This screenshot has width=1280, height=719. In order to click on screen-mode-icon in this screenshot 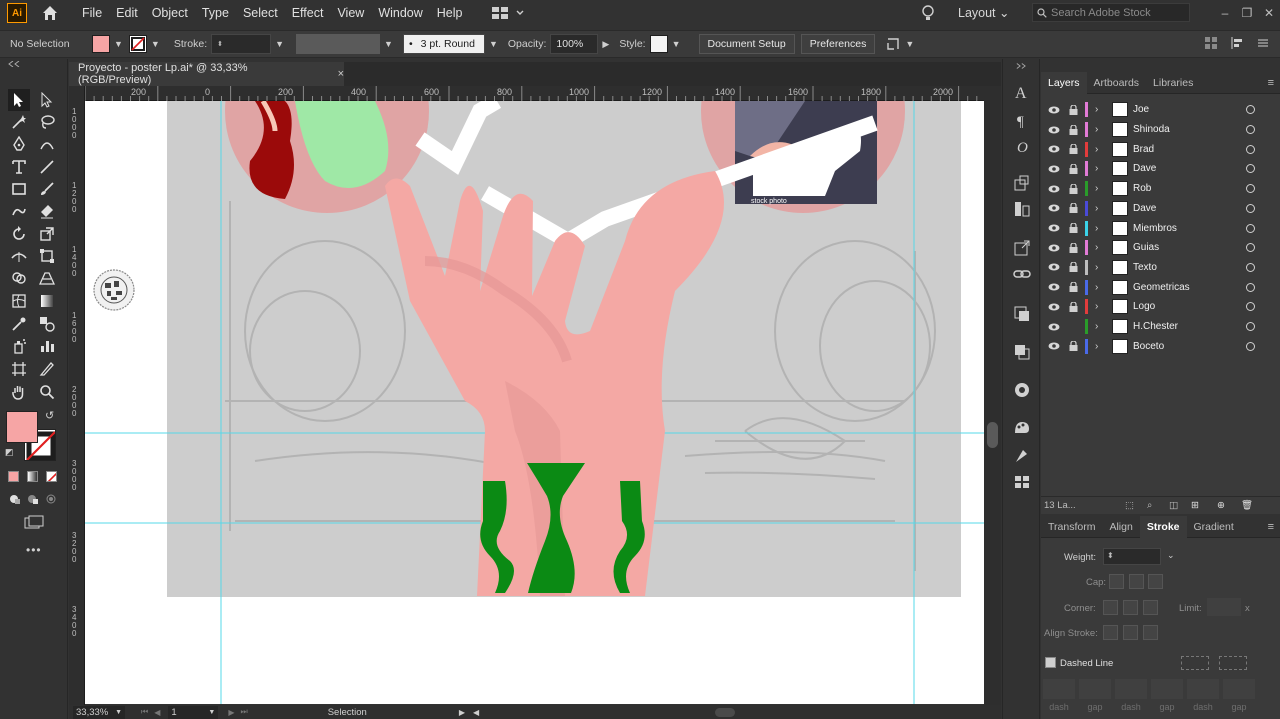, I will do `click(34, 522)`.